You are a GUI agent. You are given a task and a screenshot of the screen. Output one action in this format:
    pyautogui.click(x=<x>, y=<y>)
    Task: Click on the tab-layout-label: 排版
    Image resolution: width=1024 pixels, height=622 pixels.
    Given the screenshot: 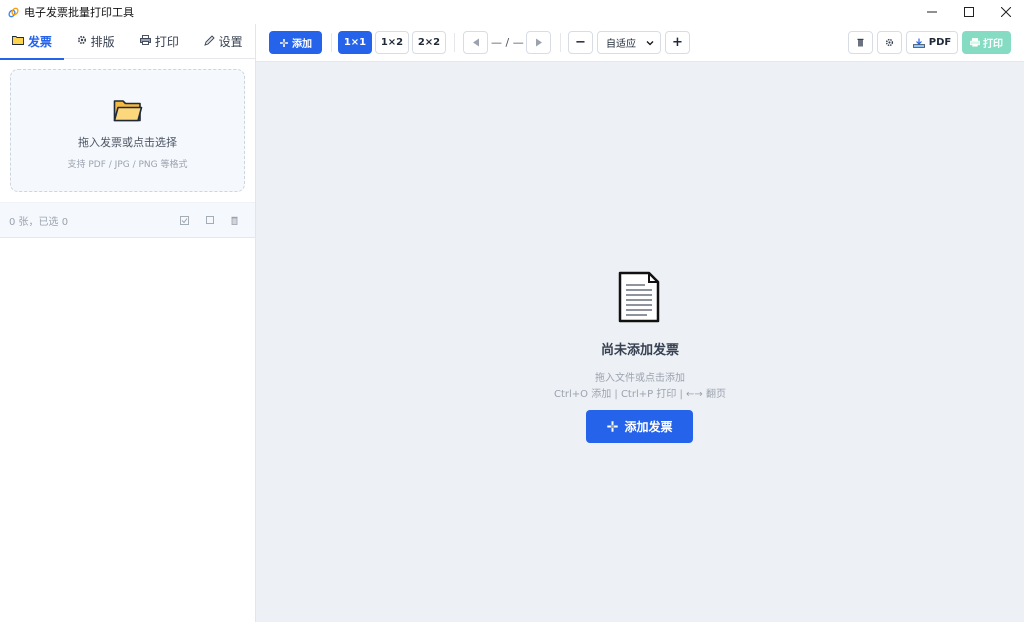 What is the action you would take?
    pyautogui.click(x=102, y=42)
    